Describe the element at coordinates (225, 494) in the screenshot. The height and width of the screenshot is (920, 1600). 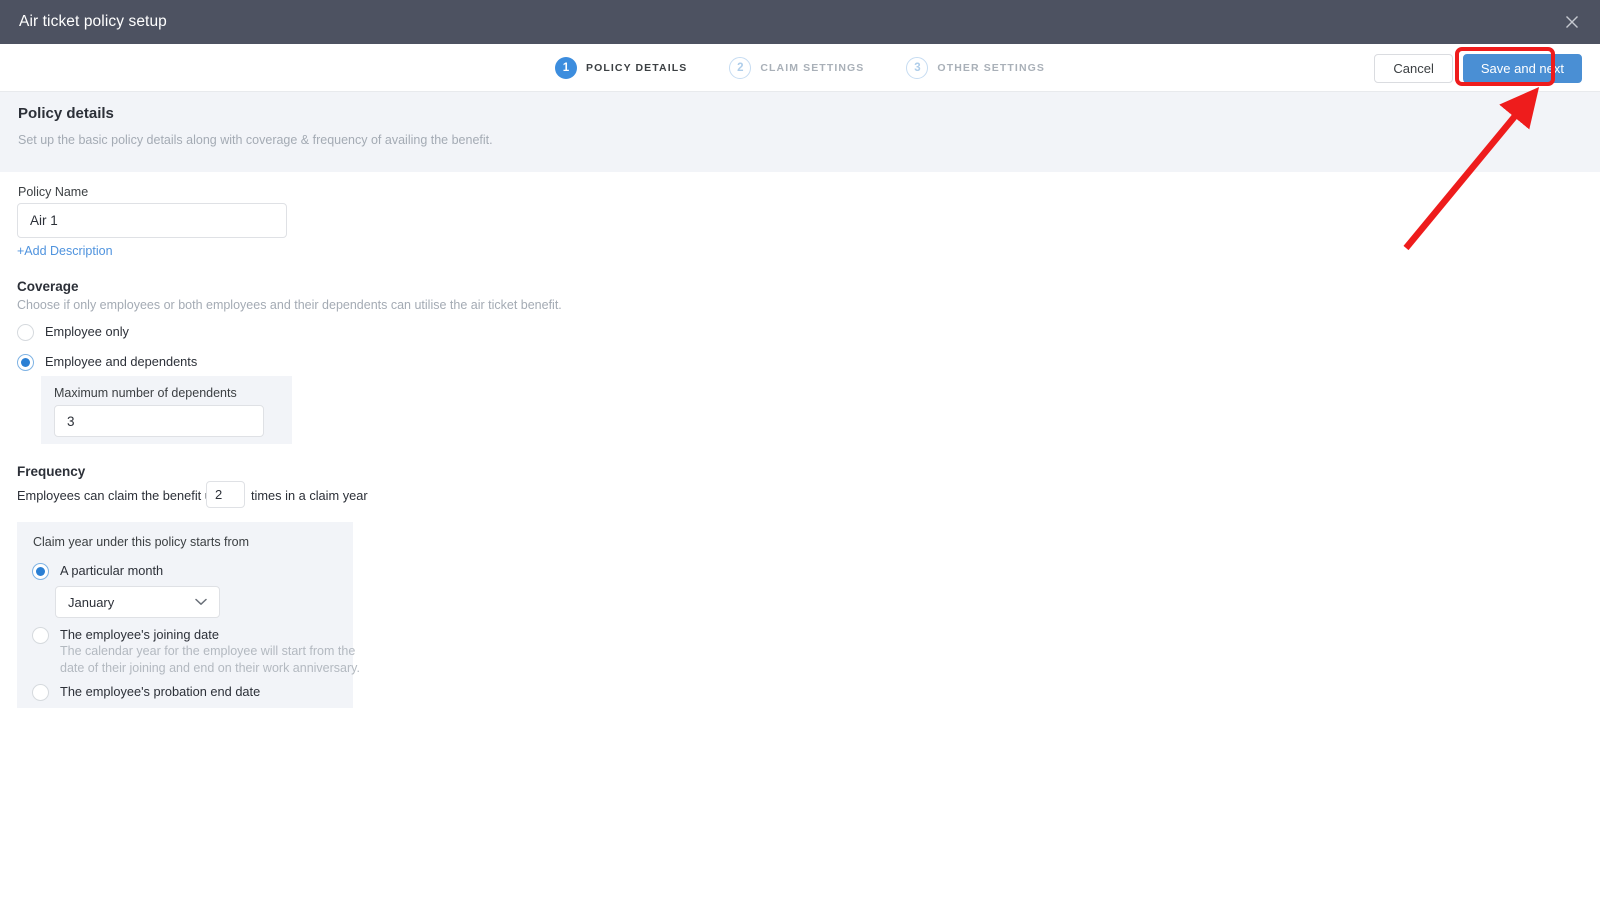
I see `frequency-times-input` at that location.